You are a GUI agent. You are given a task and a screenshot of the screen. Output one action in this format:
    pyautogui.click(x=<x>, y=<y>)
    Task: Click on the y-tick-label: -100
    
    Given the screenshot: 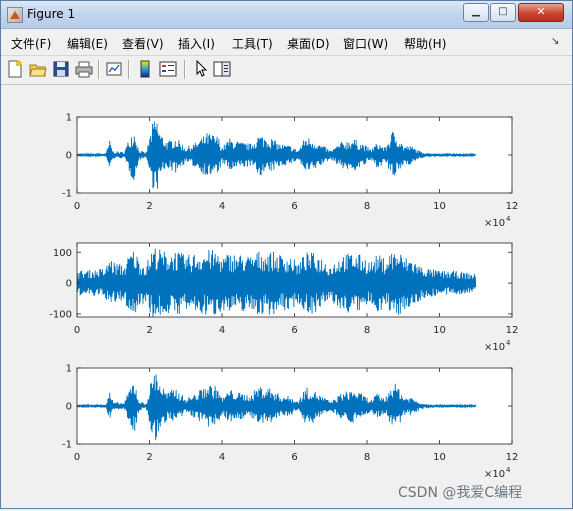 What is the action you would take?
    pyautogui.click(x=60, y=314)
    